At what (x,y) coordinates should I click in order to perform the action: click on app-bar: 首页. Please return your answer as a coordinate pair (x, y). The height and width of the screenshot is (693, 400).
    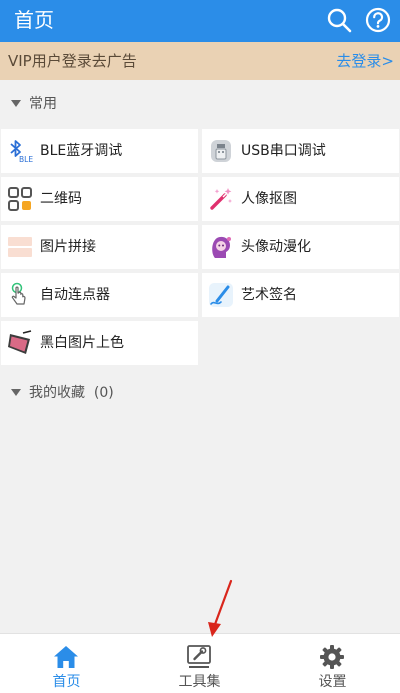
    Looking at the image, I should click on (200, 21).